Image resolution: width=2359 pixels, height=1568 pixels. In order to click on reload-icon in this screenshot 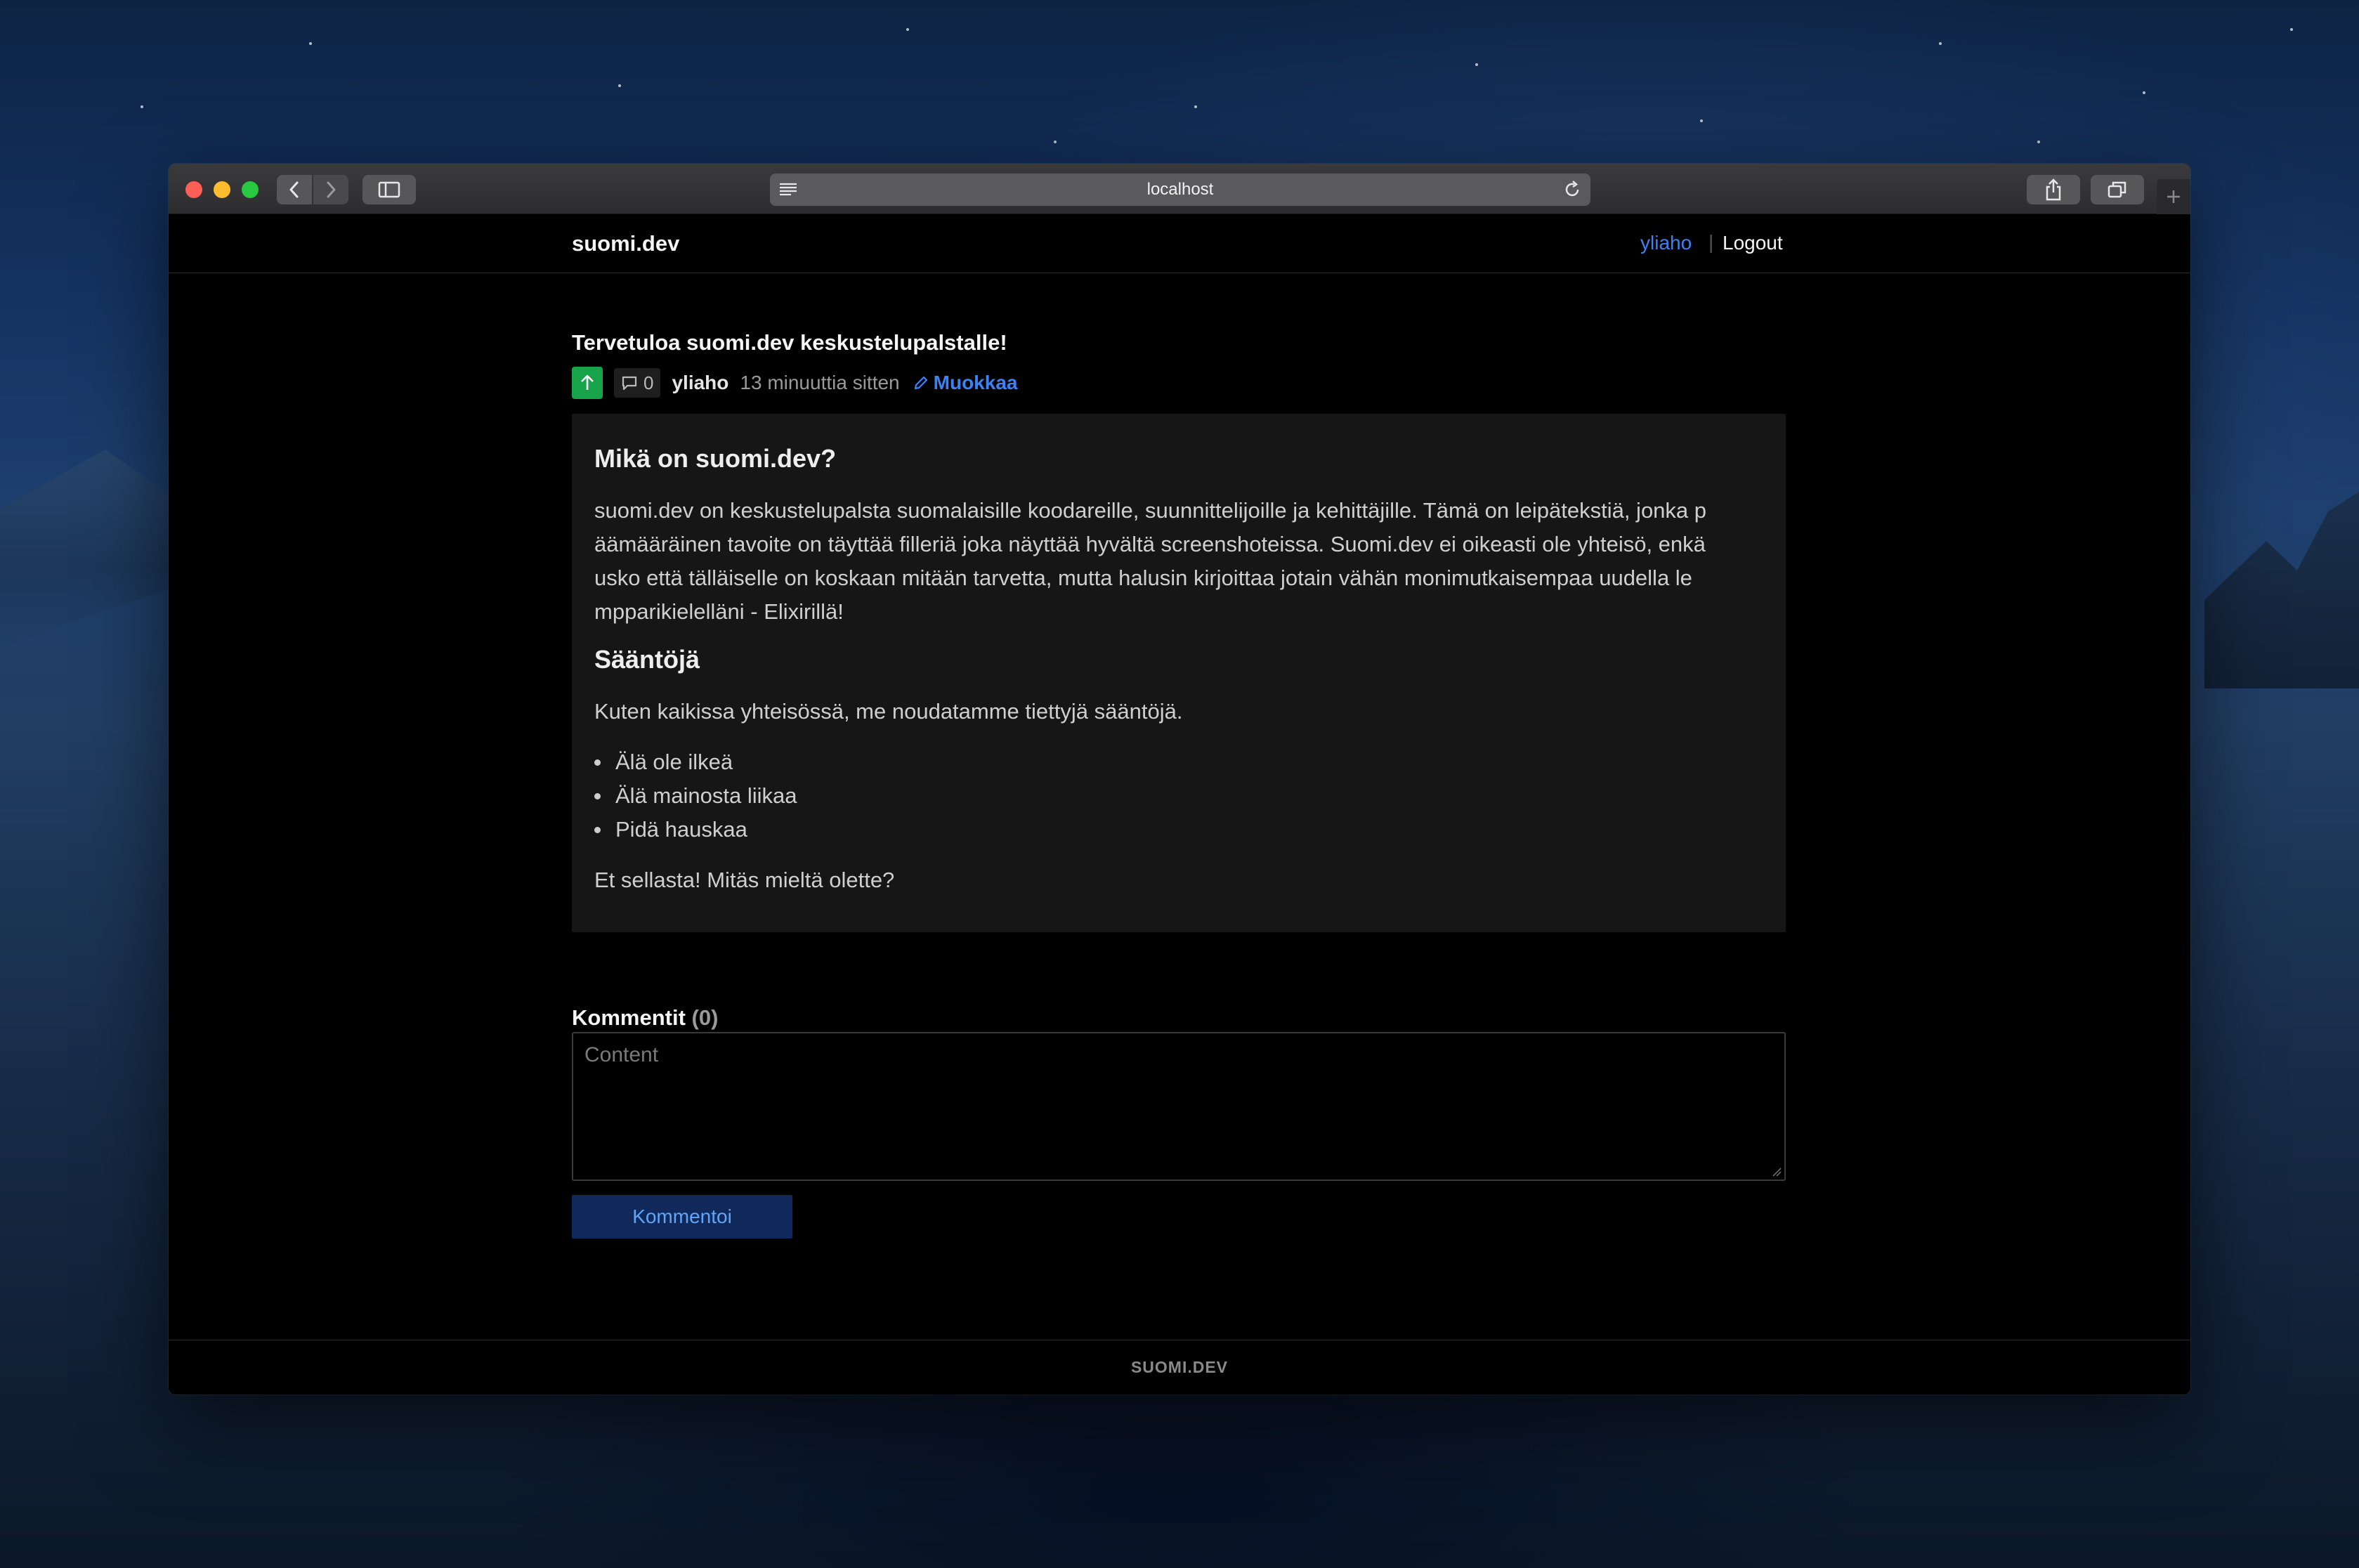, I will do `click(1572, 190)`.